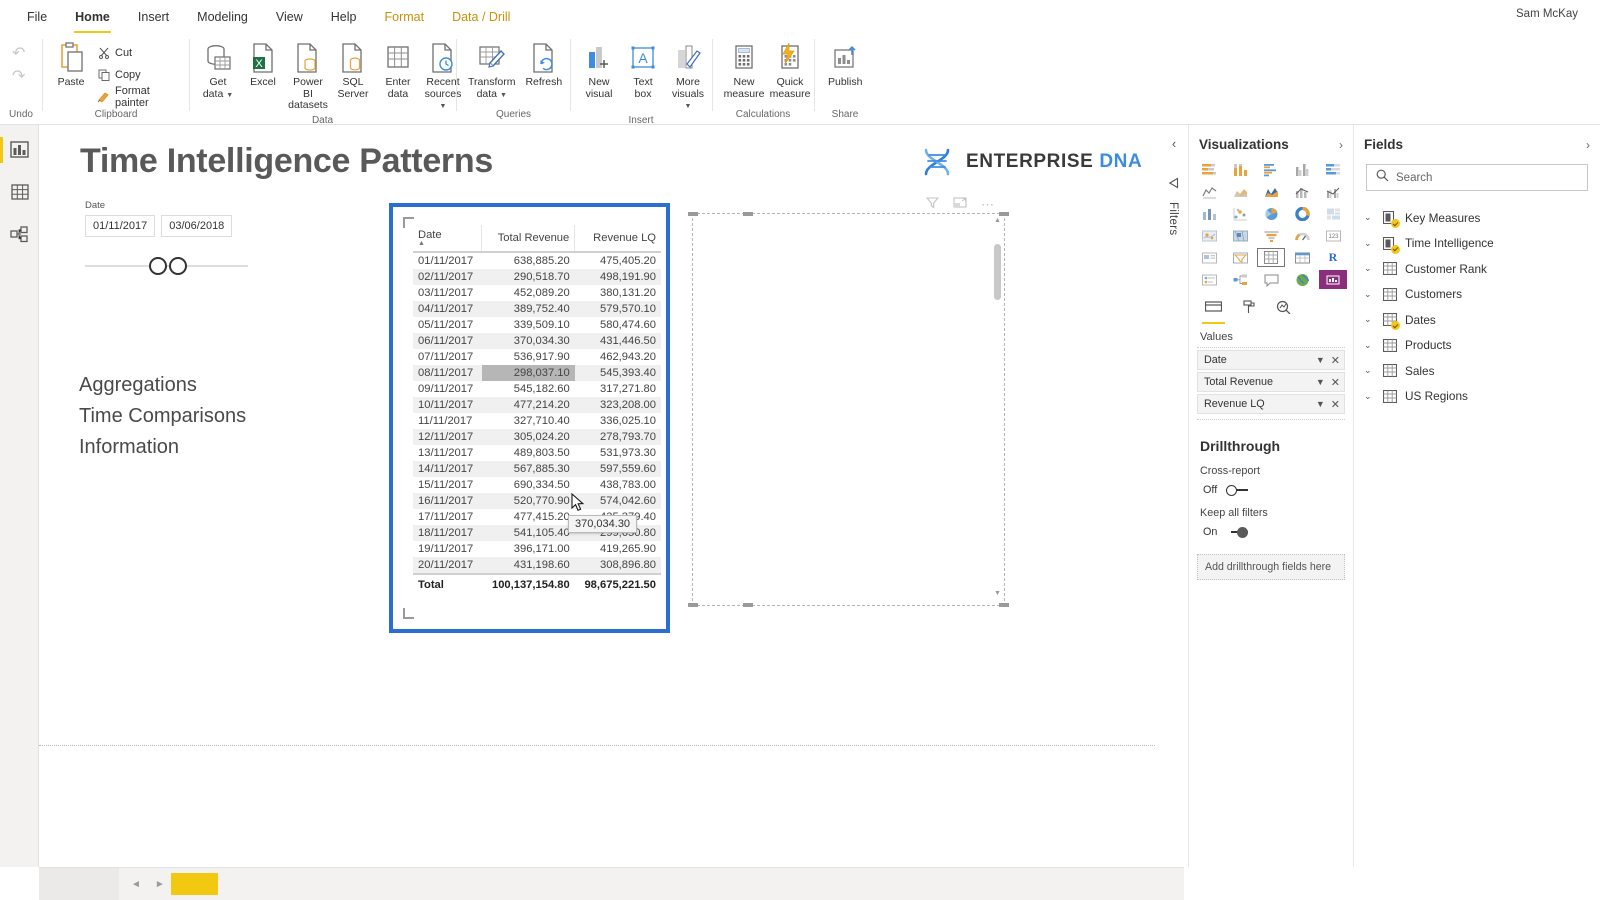 Image resolution: width=1600 pixels, height=900 pixels. I want to click on refresh-button: Refresh, so click(543, 64).